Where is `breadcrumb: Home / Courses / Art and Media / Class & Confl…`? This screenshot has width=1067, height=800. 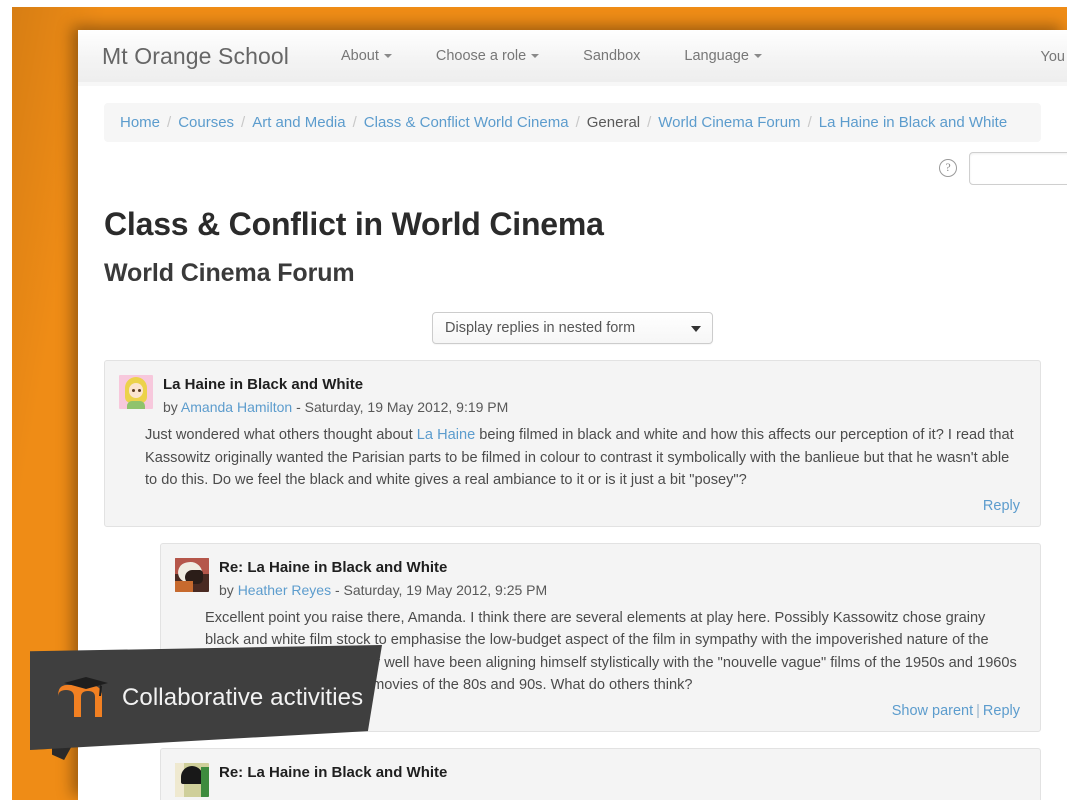
breadcrumb: Home / Courses / Art and Media / Class & Confl… is located at coordinates (572, 122).